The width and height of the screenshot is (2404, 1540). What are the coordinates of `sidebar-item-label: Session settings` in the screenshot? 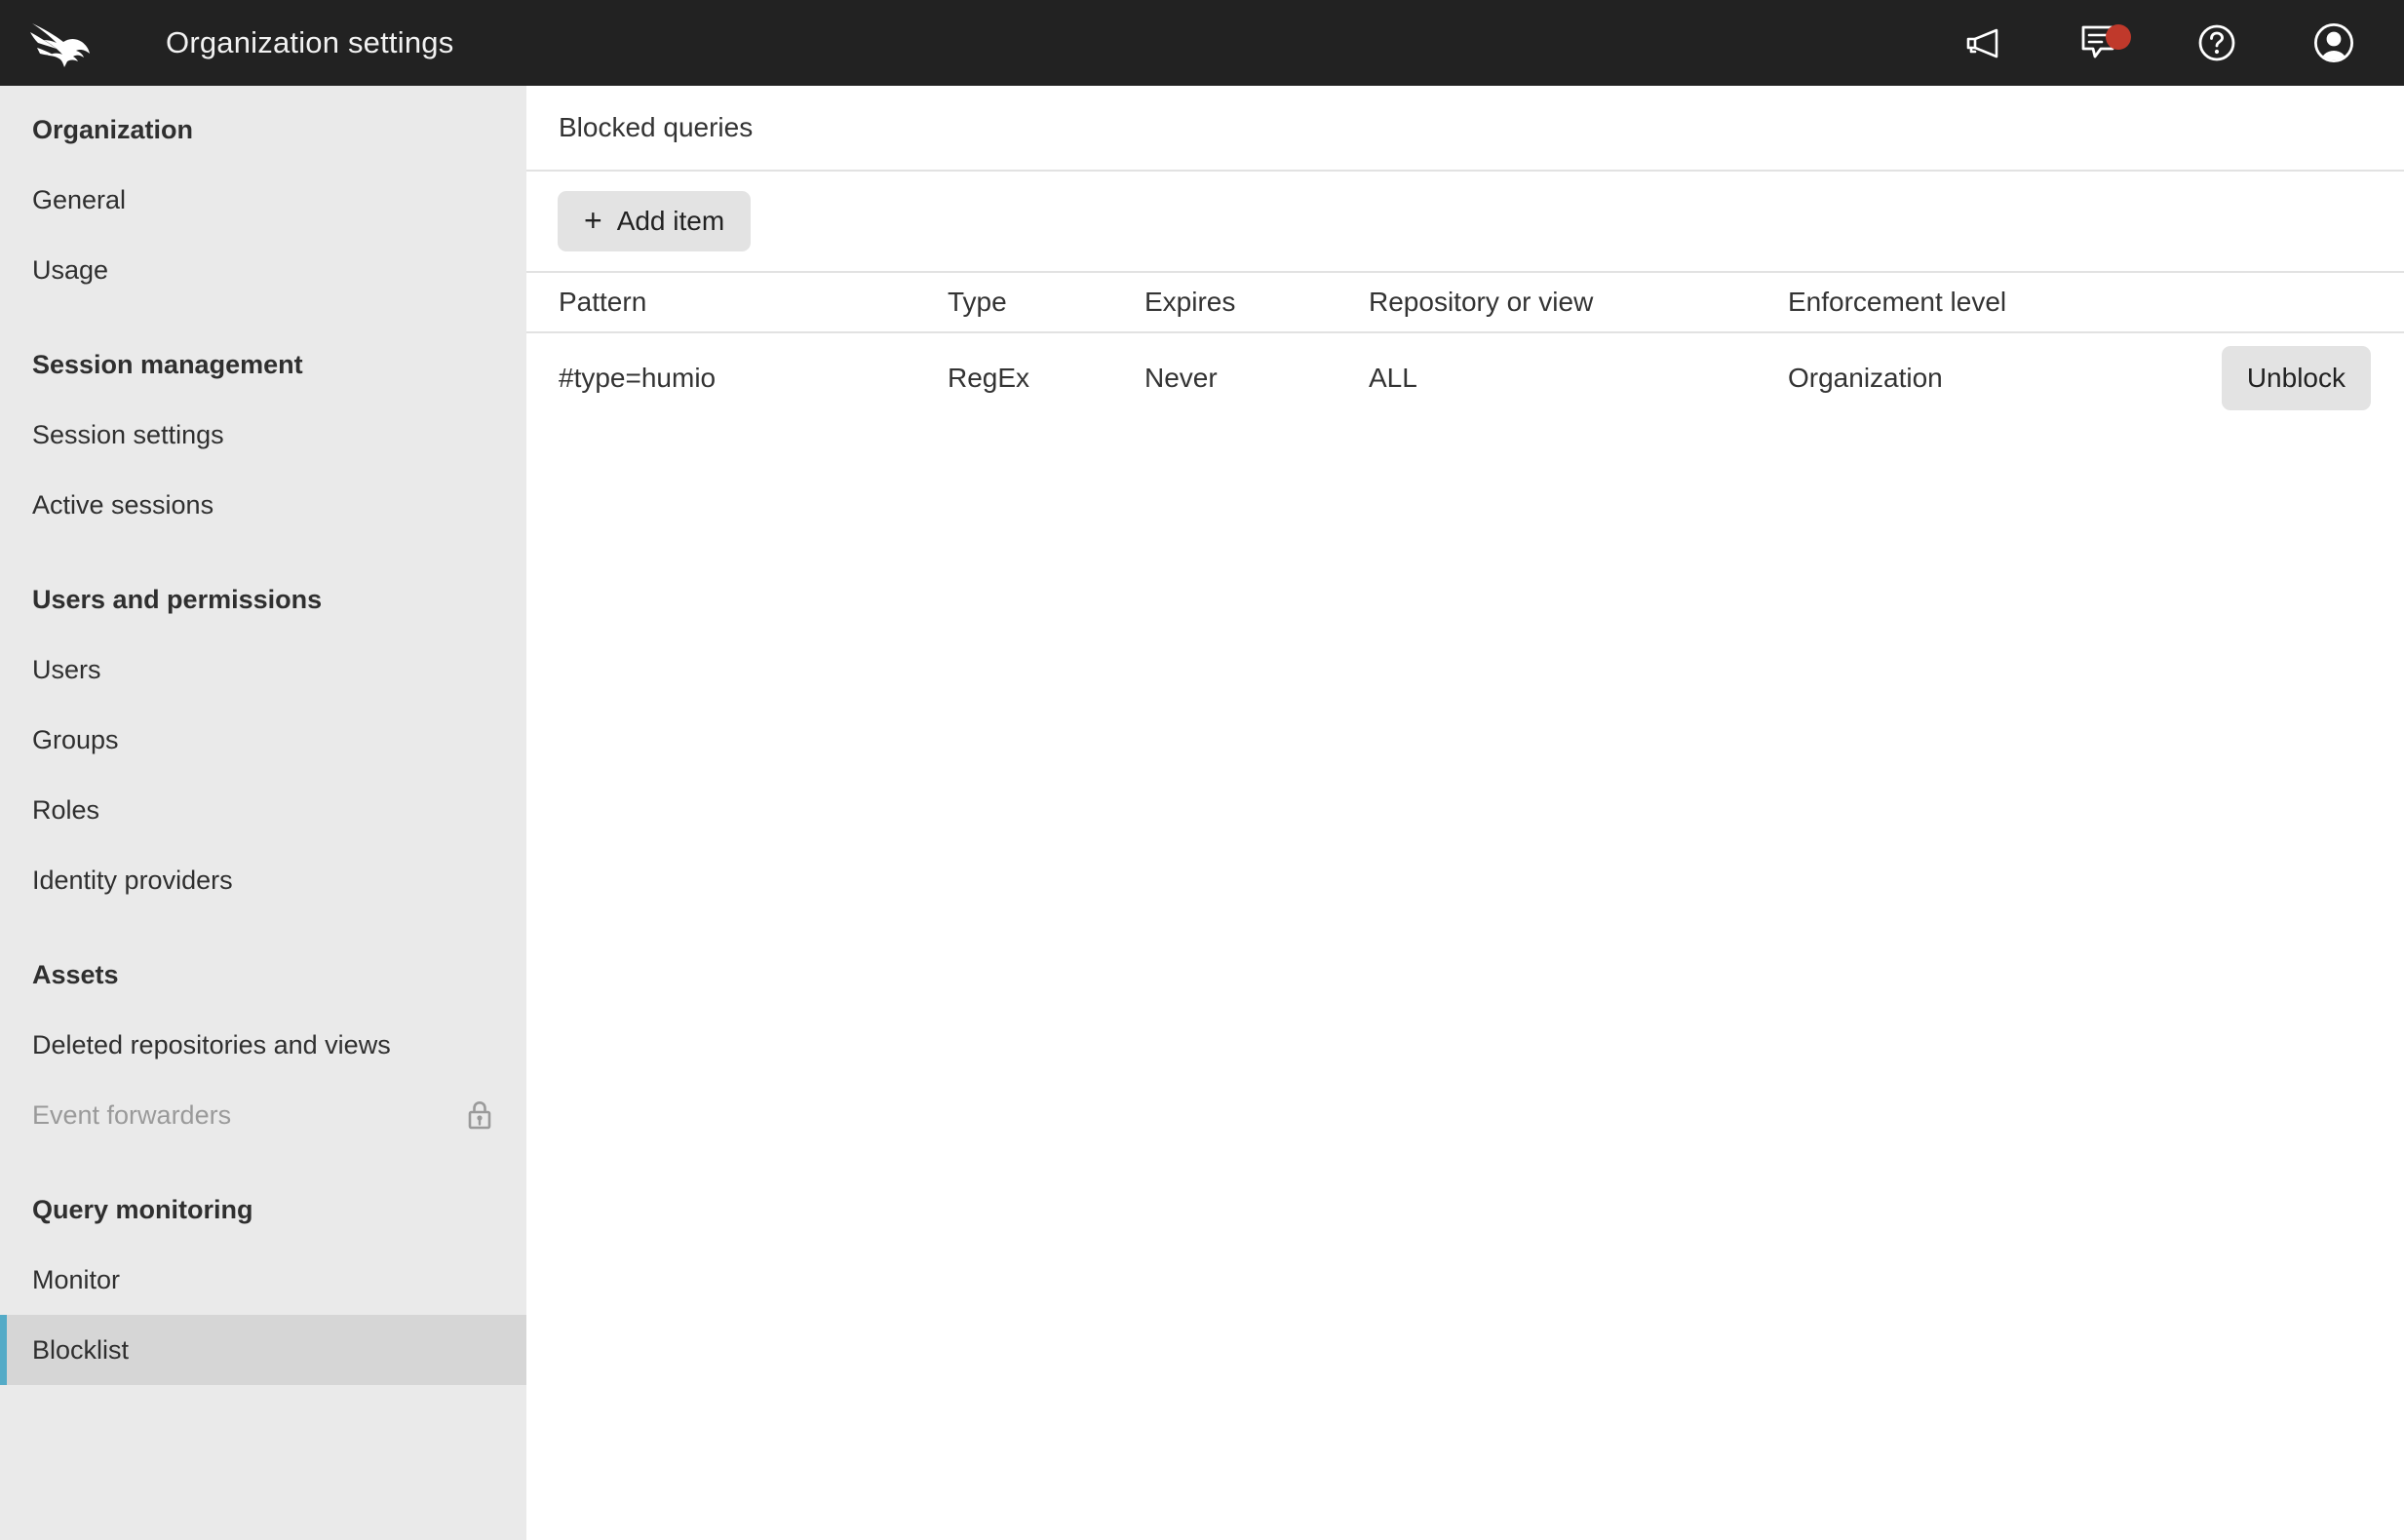 It's located at (128, 434).